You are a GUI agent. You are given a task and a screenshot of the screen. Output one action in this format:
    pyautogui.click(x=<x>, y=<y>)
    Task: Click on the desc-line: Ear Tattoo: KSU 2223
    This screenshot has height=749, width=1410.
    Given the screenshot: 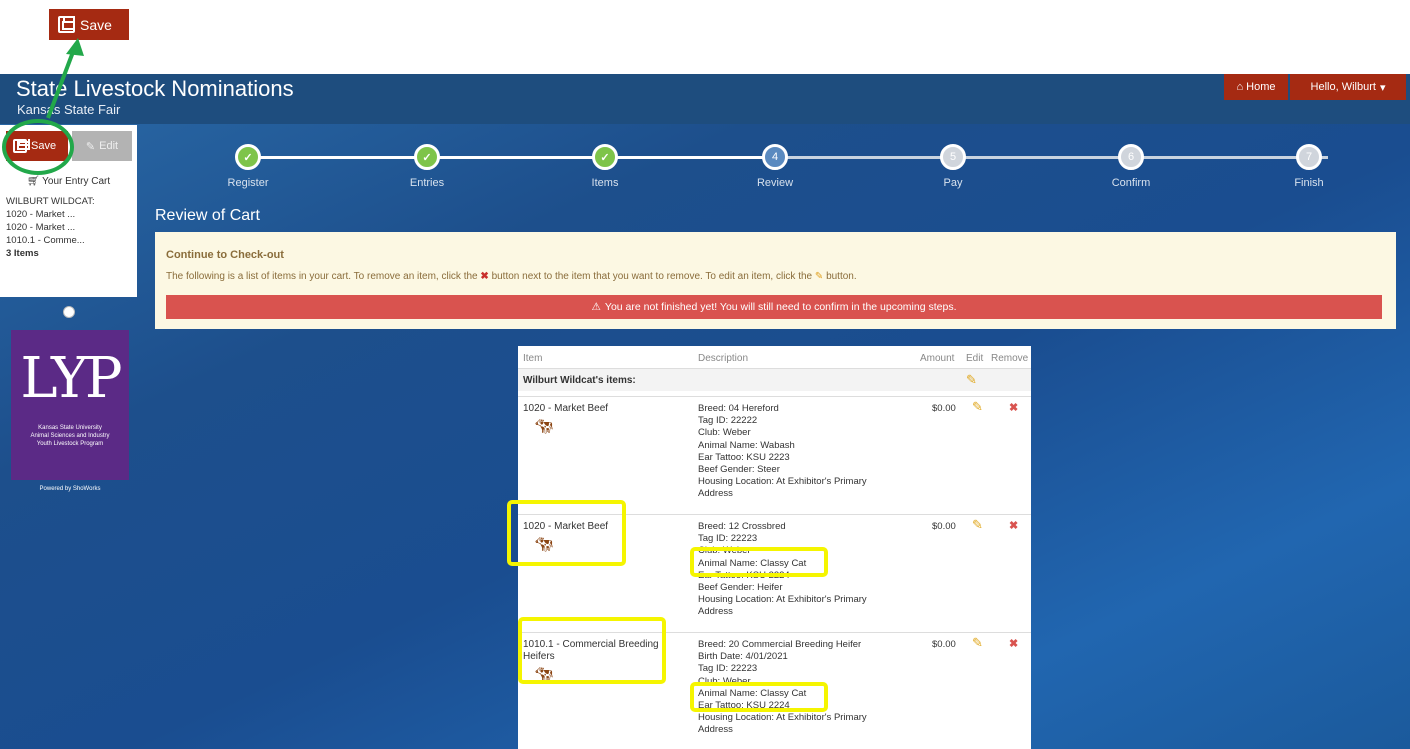 What is the action you would take?
    pyautogui.click(x=744, y=457)
    